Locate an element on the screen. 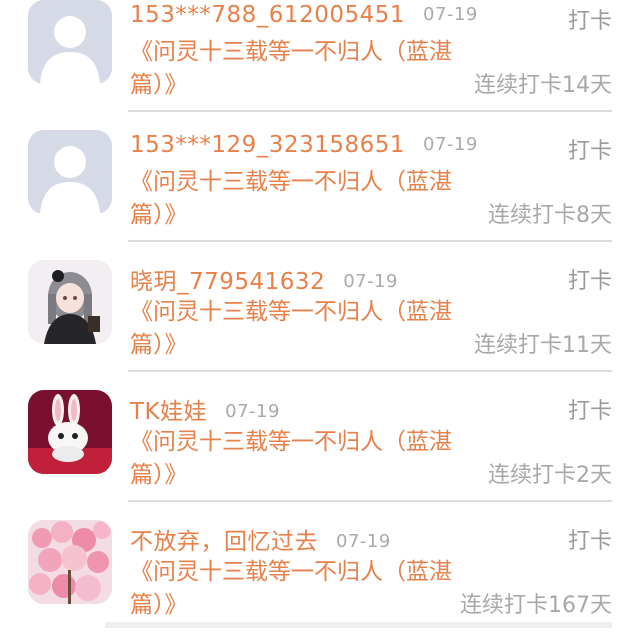 The width and height of the screenshot is (640, 642). bottom-scroll-hint is located at coordinates (358, 625).